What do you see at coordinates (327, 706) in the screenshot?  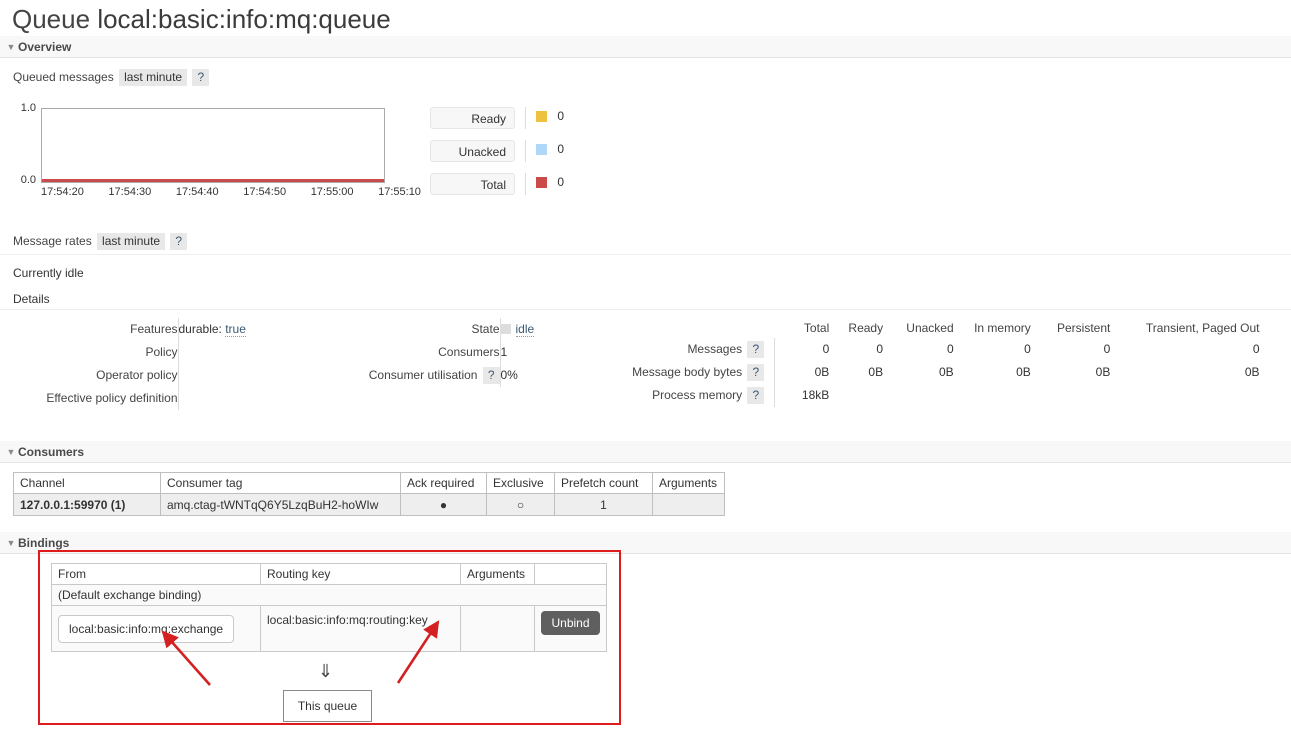 I see `this-queue-box: This queue` at bounding box center [327, 706].